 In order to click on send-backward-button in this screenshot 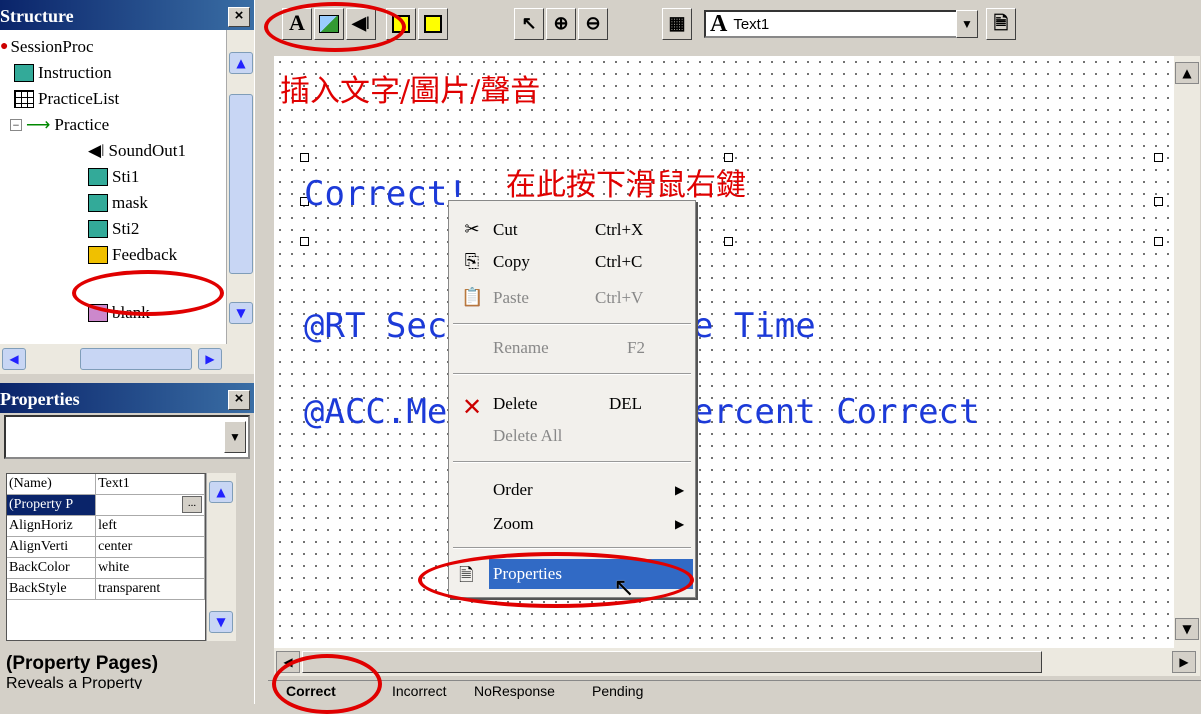, I will do `click(433, 24)`.